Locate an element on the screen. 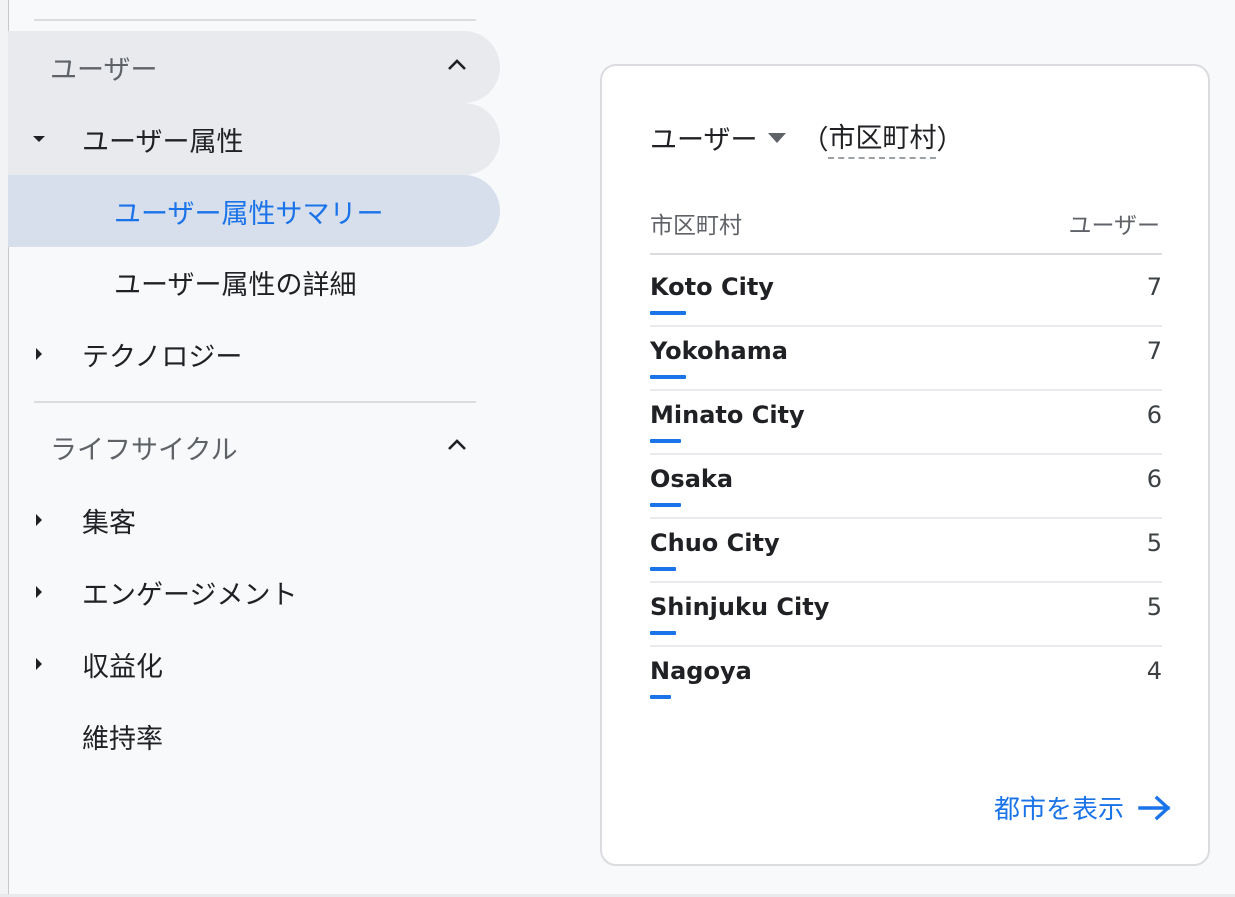 The image size is (1235, 897). table-row: Osaka 6 is located at coordinates (906, 489).